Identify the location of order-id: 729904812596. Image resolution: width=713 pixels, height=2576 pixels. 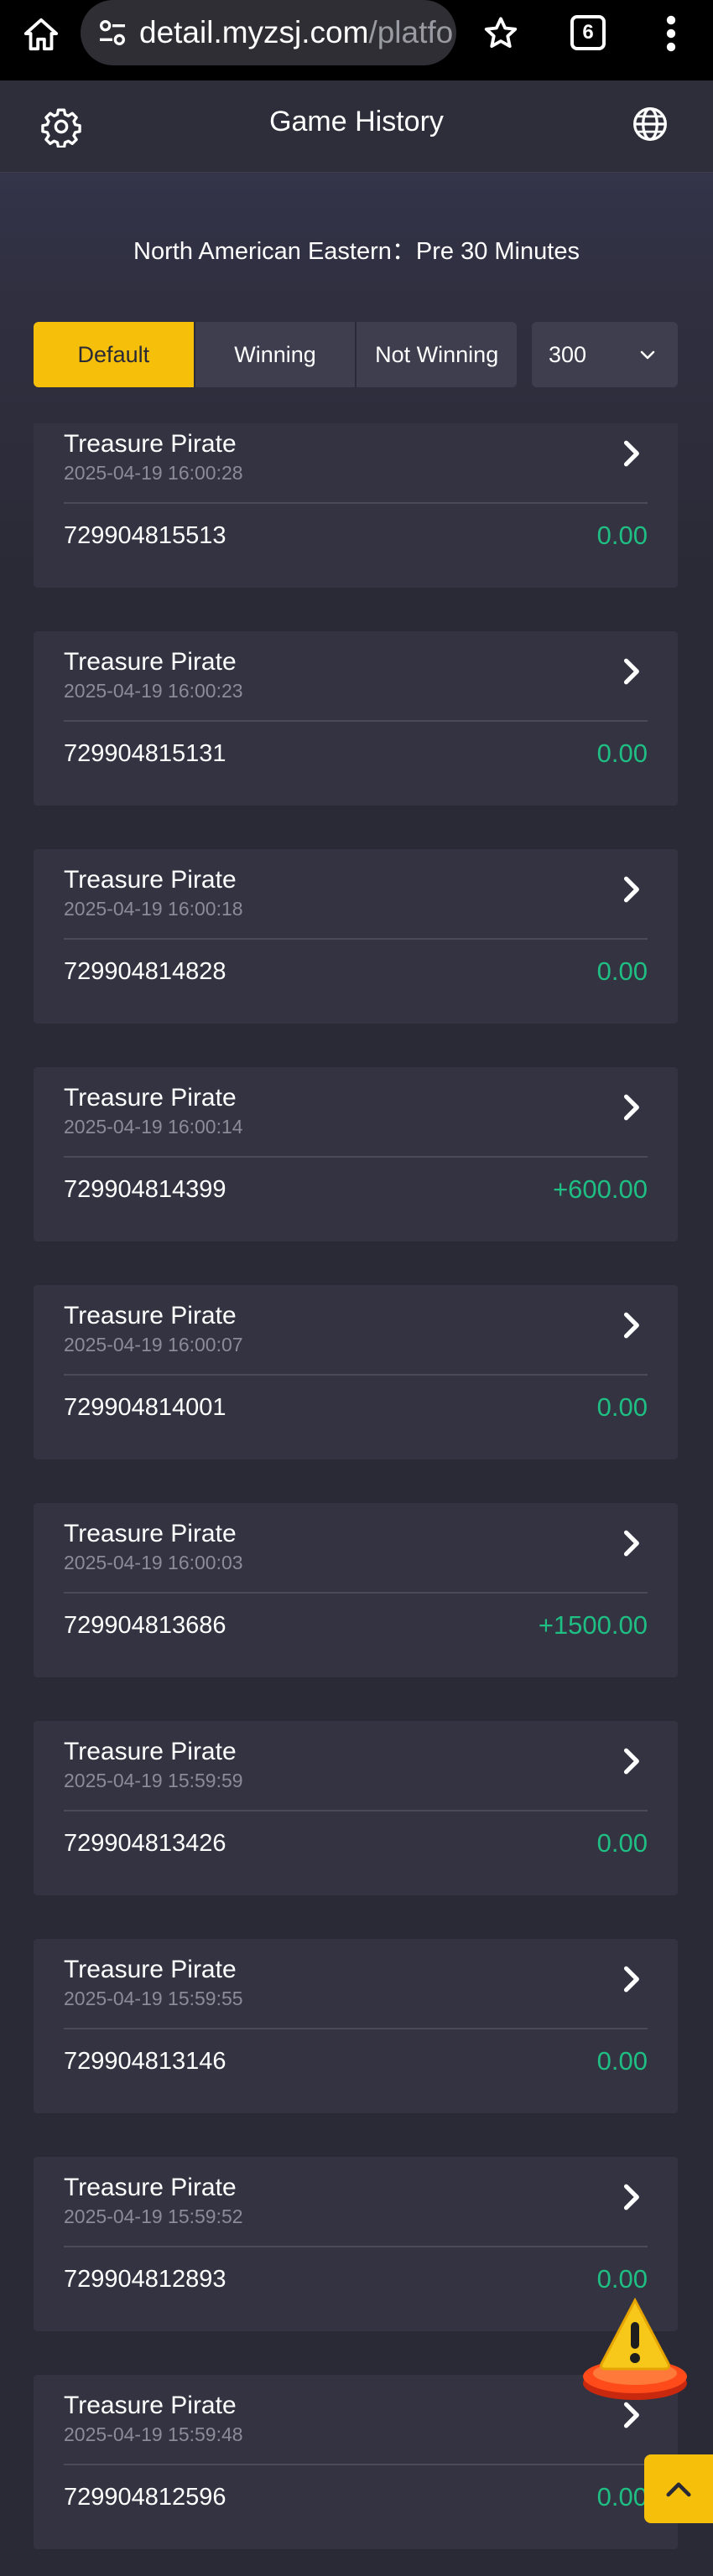
(145, 2497).